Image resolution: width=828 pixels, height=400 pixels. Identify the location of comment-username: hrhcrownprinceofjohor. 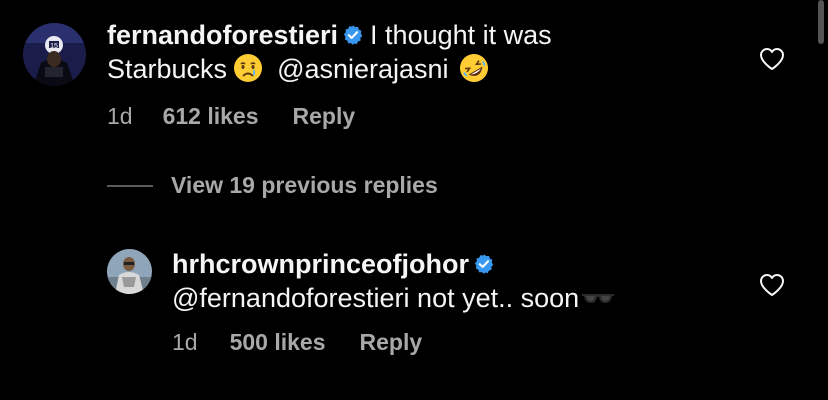
(320, 264).